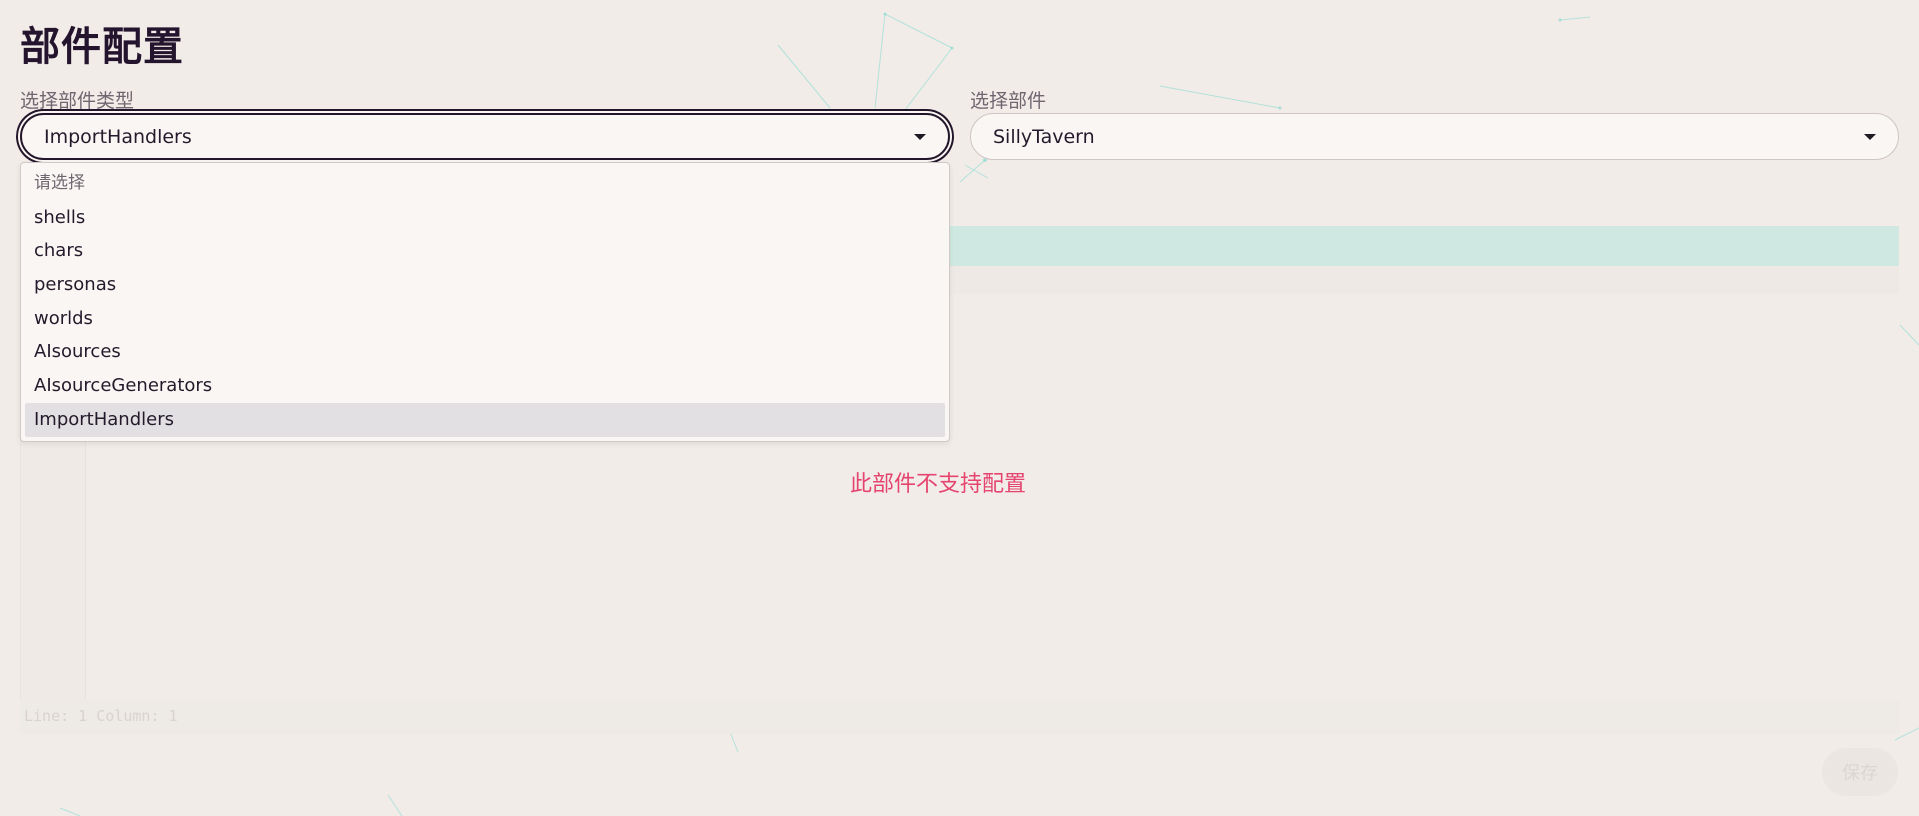 This screenshot has height=816, width=1919. What do you see at coordinates (102, 47) in the screenshot?
I see `page-title: 部件配置` at bounding box center [102, 47].